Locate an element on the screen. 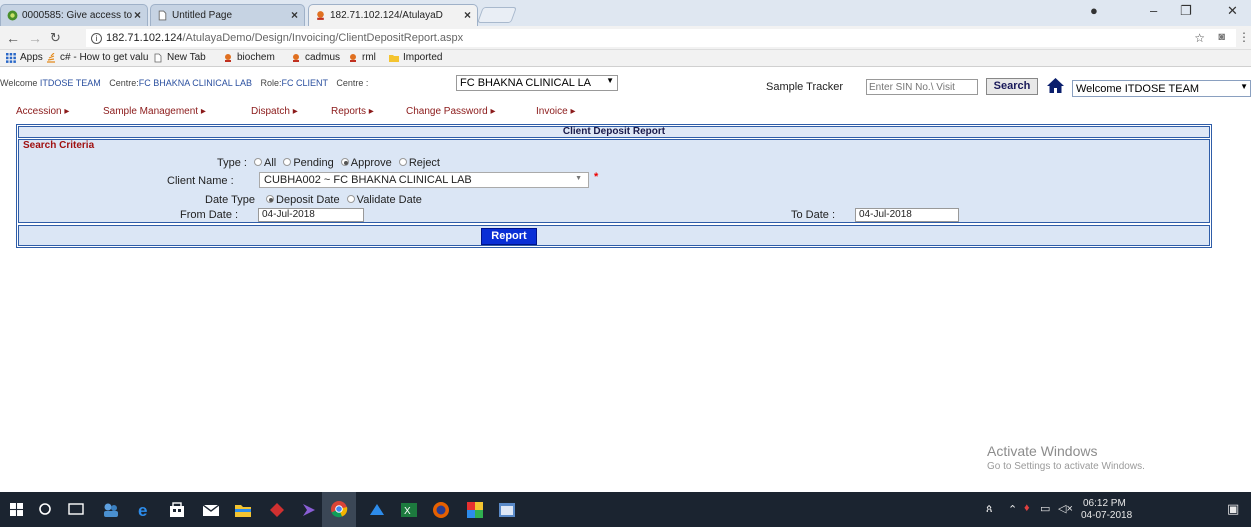 The width and height of the screenshot is (1251, 527). task-view-icon is located at coordinates (76, 509).